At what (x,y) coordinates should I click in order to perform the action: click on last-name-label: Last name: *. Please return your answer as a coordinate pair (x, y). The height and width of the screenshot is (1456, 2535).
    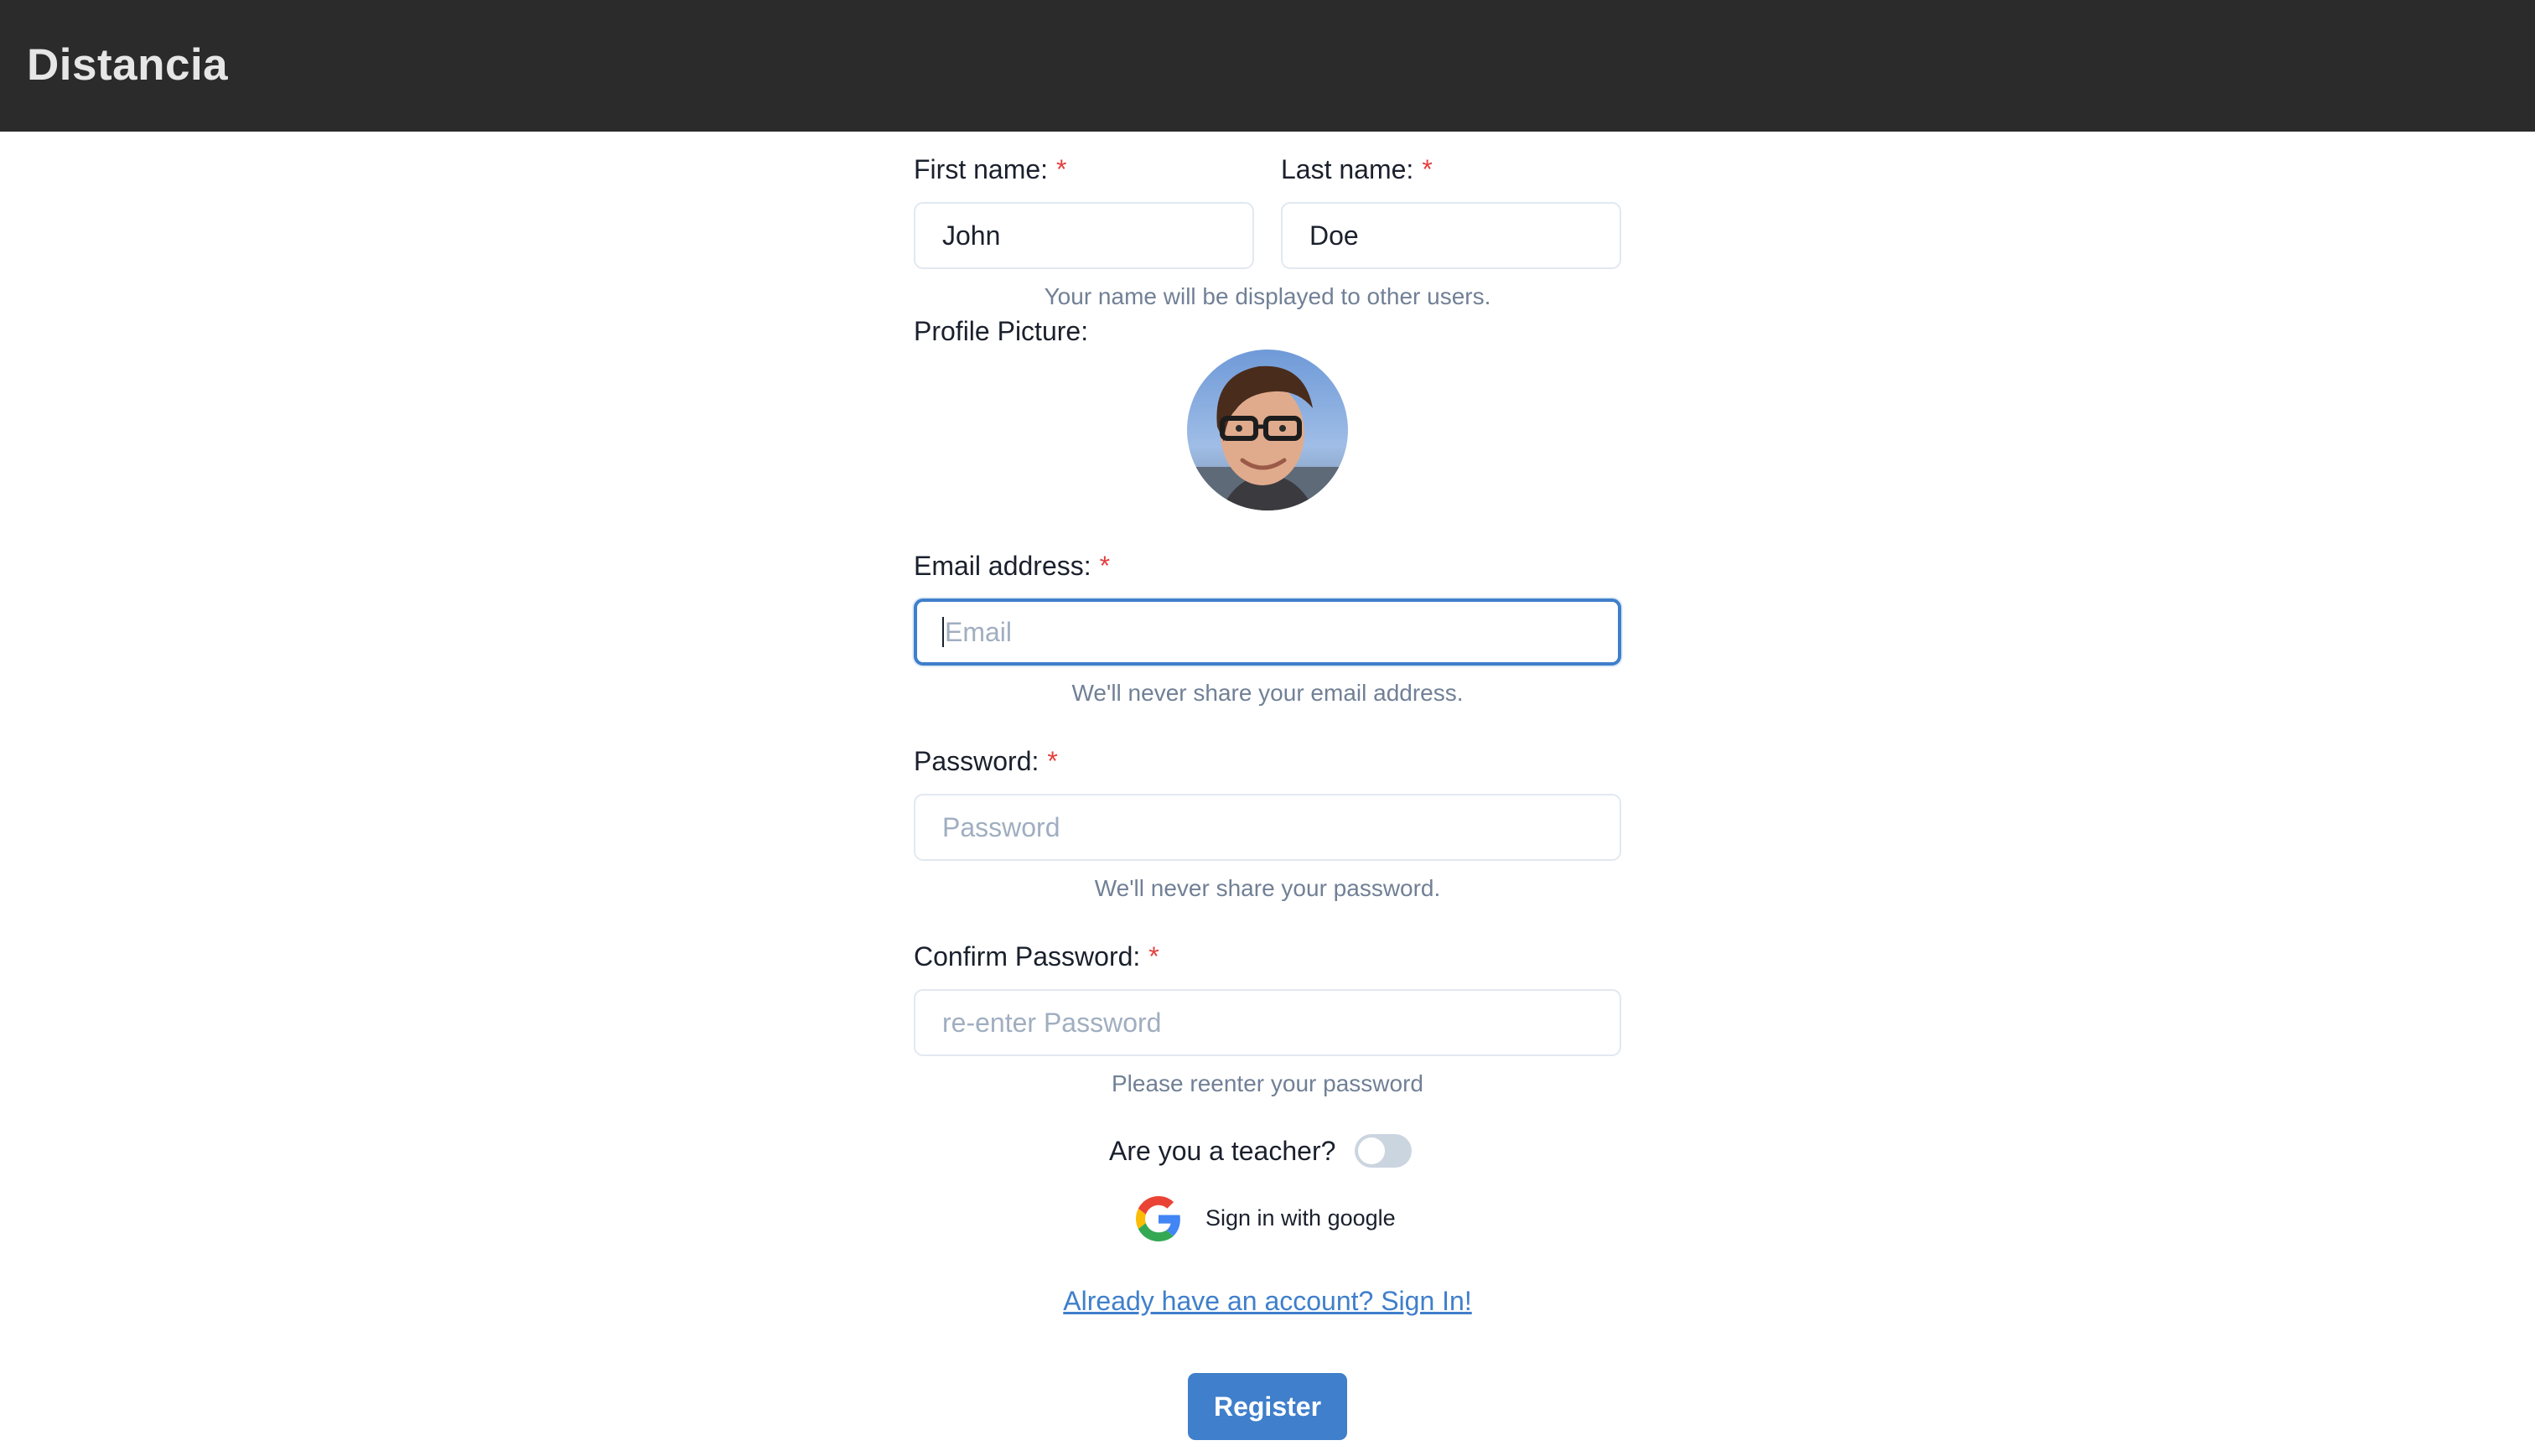
    Looking at the image, I should click on (1357, 169).